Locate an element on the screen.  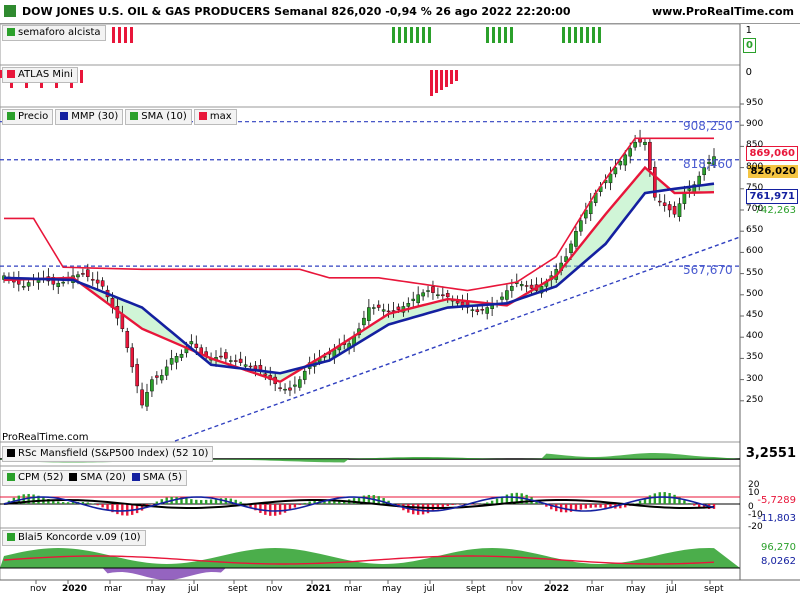
blai5-label: Blai5 Koncorde v.09 (10) is located at coordinates (74, 538).